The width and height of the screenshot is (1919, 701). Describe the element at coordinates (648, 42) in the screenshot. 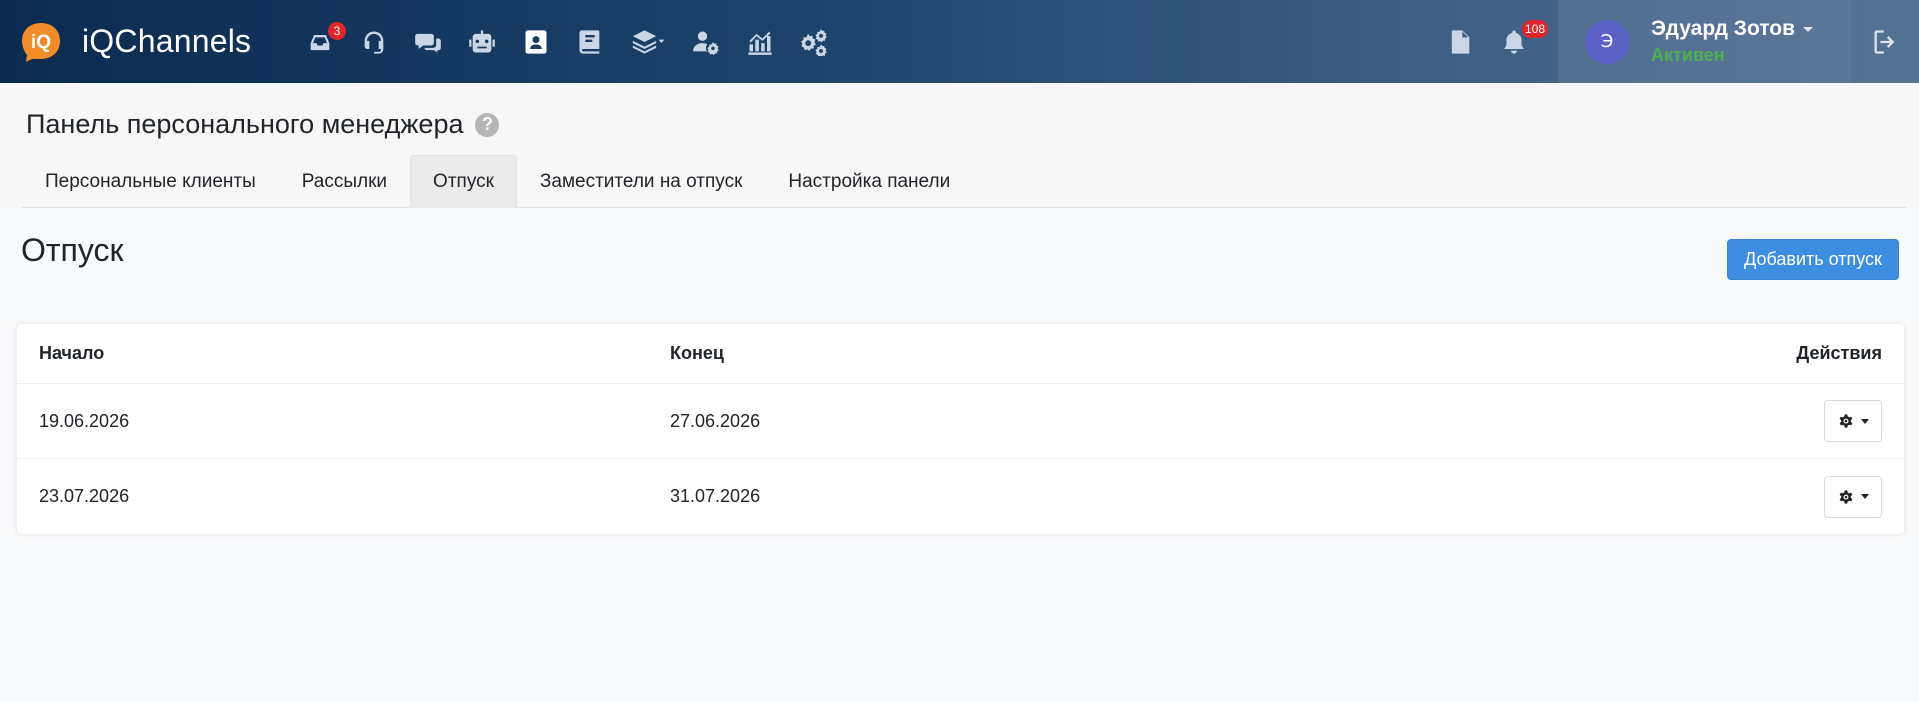

I see `layers-icon` at that location.